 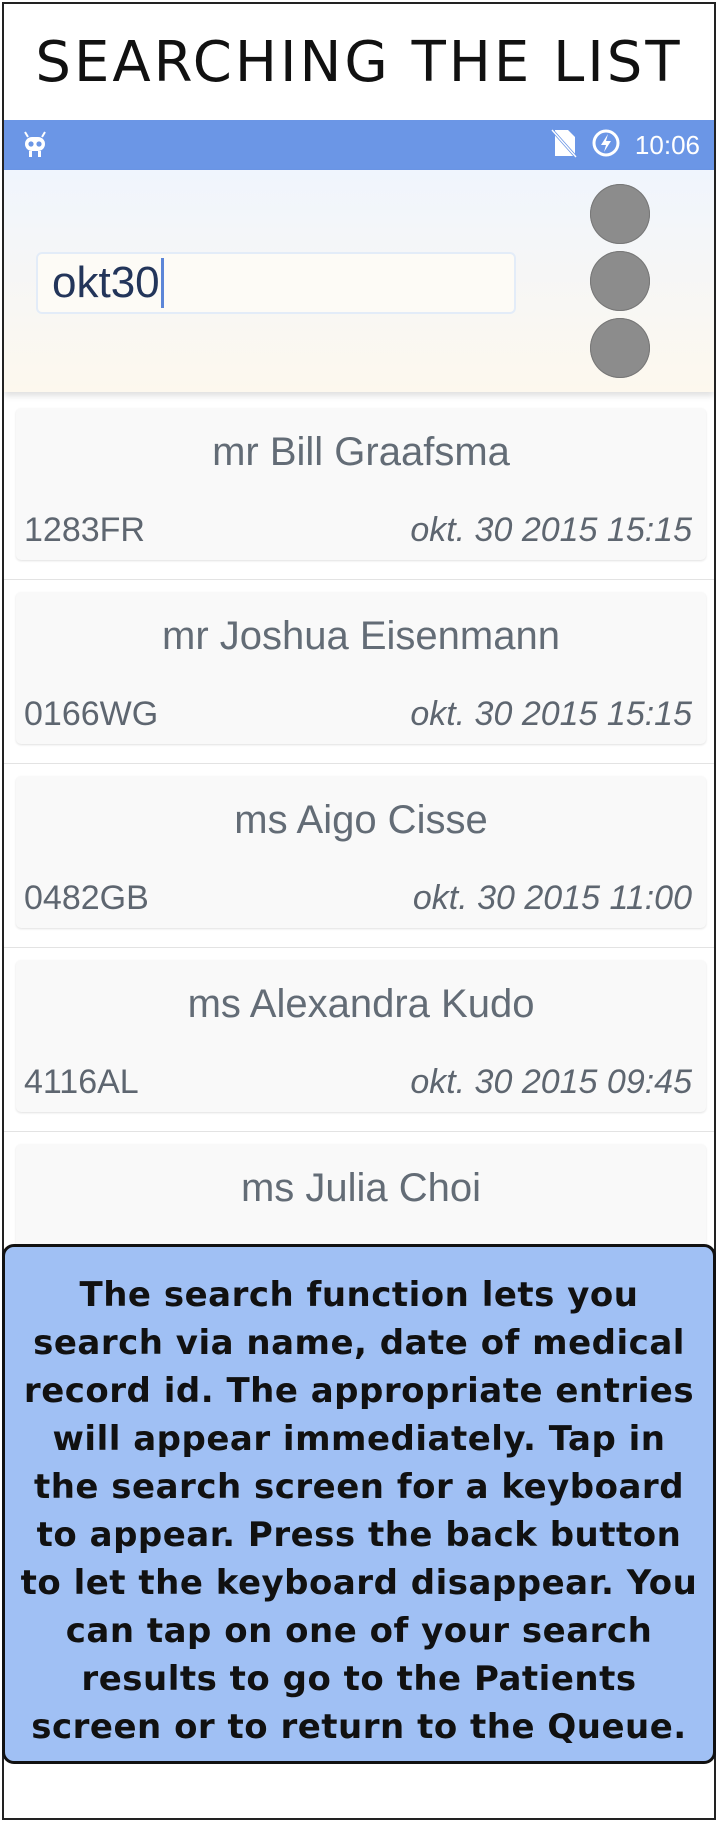 What do you see at coordinates (91, 714) in the screenshot?
I see `record-id: 0166WG` at bounding box center [91, 714].